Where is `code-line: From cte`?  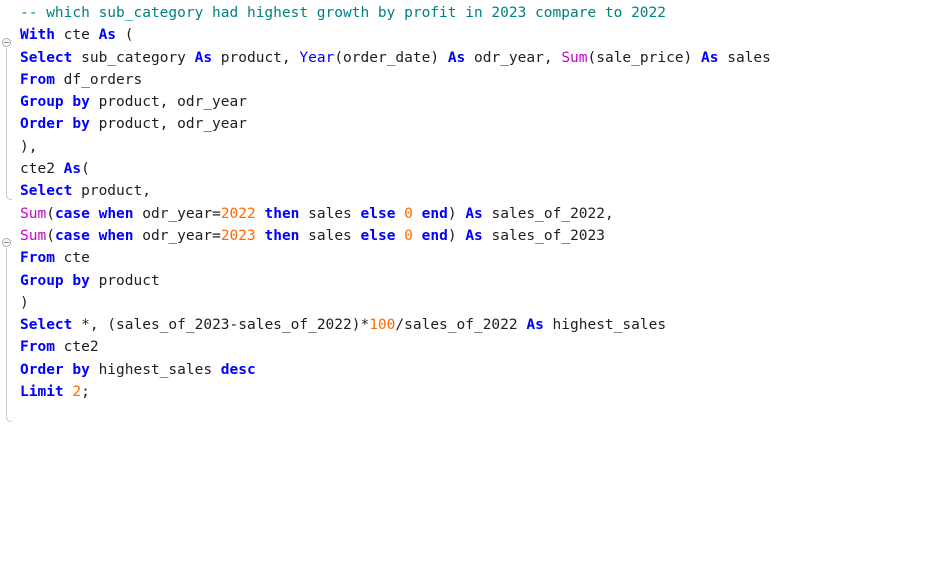
code-line: From cte is located at coordinates (484, 258).